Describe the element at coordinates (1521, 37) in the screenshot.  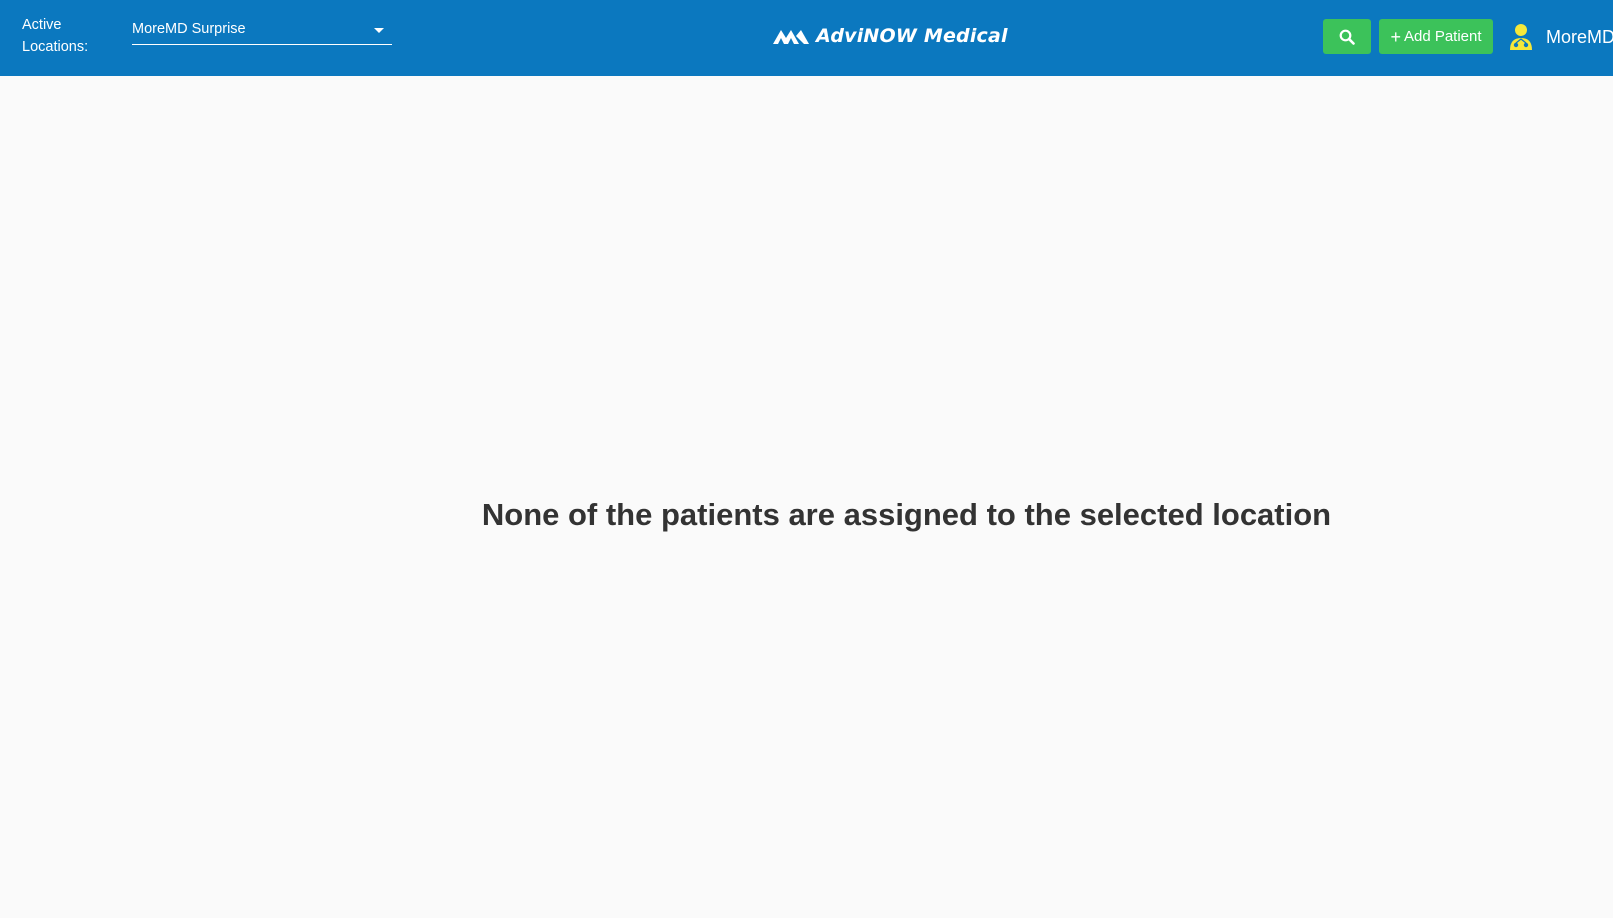
I see `doctor-icon` at that location.